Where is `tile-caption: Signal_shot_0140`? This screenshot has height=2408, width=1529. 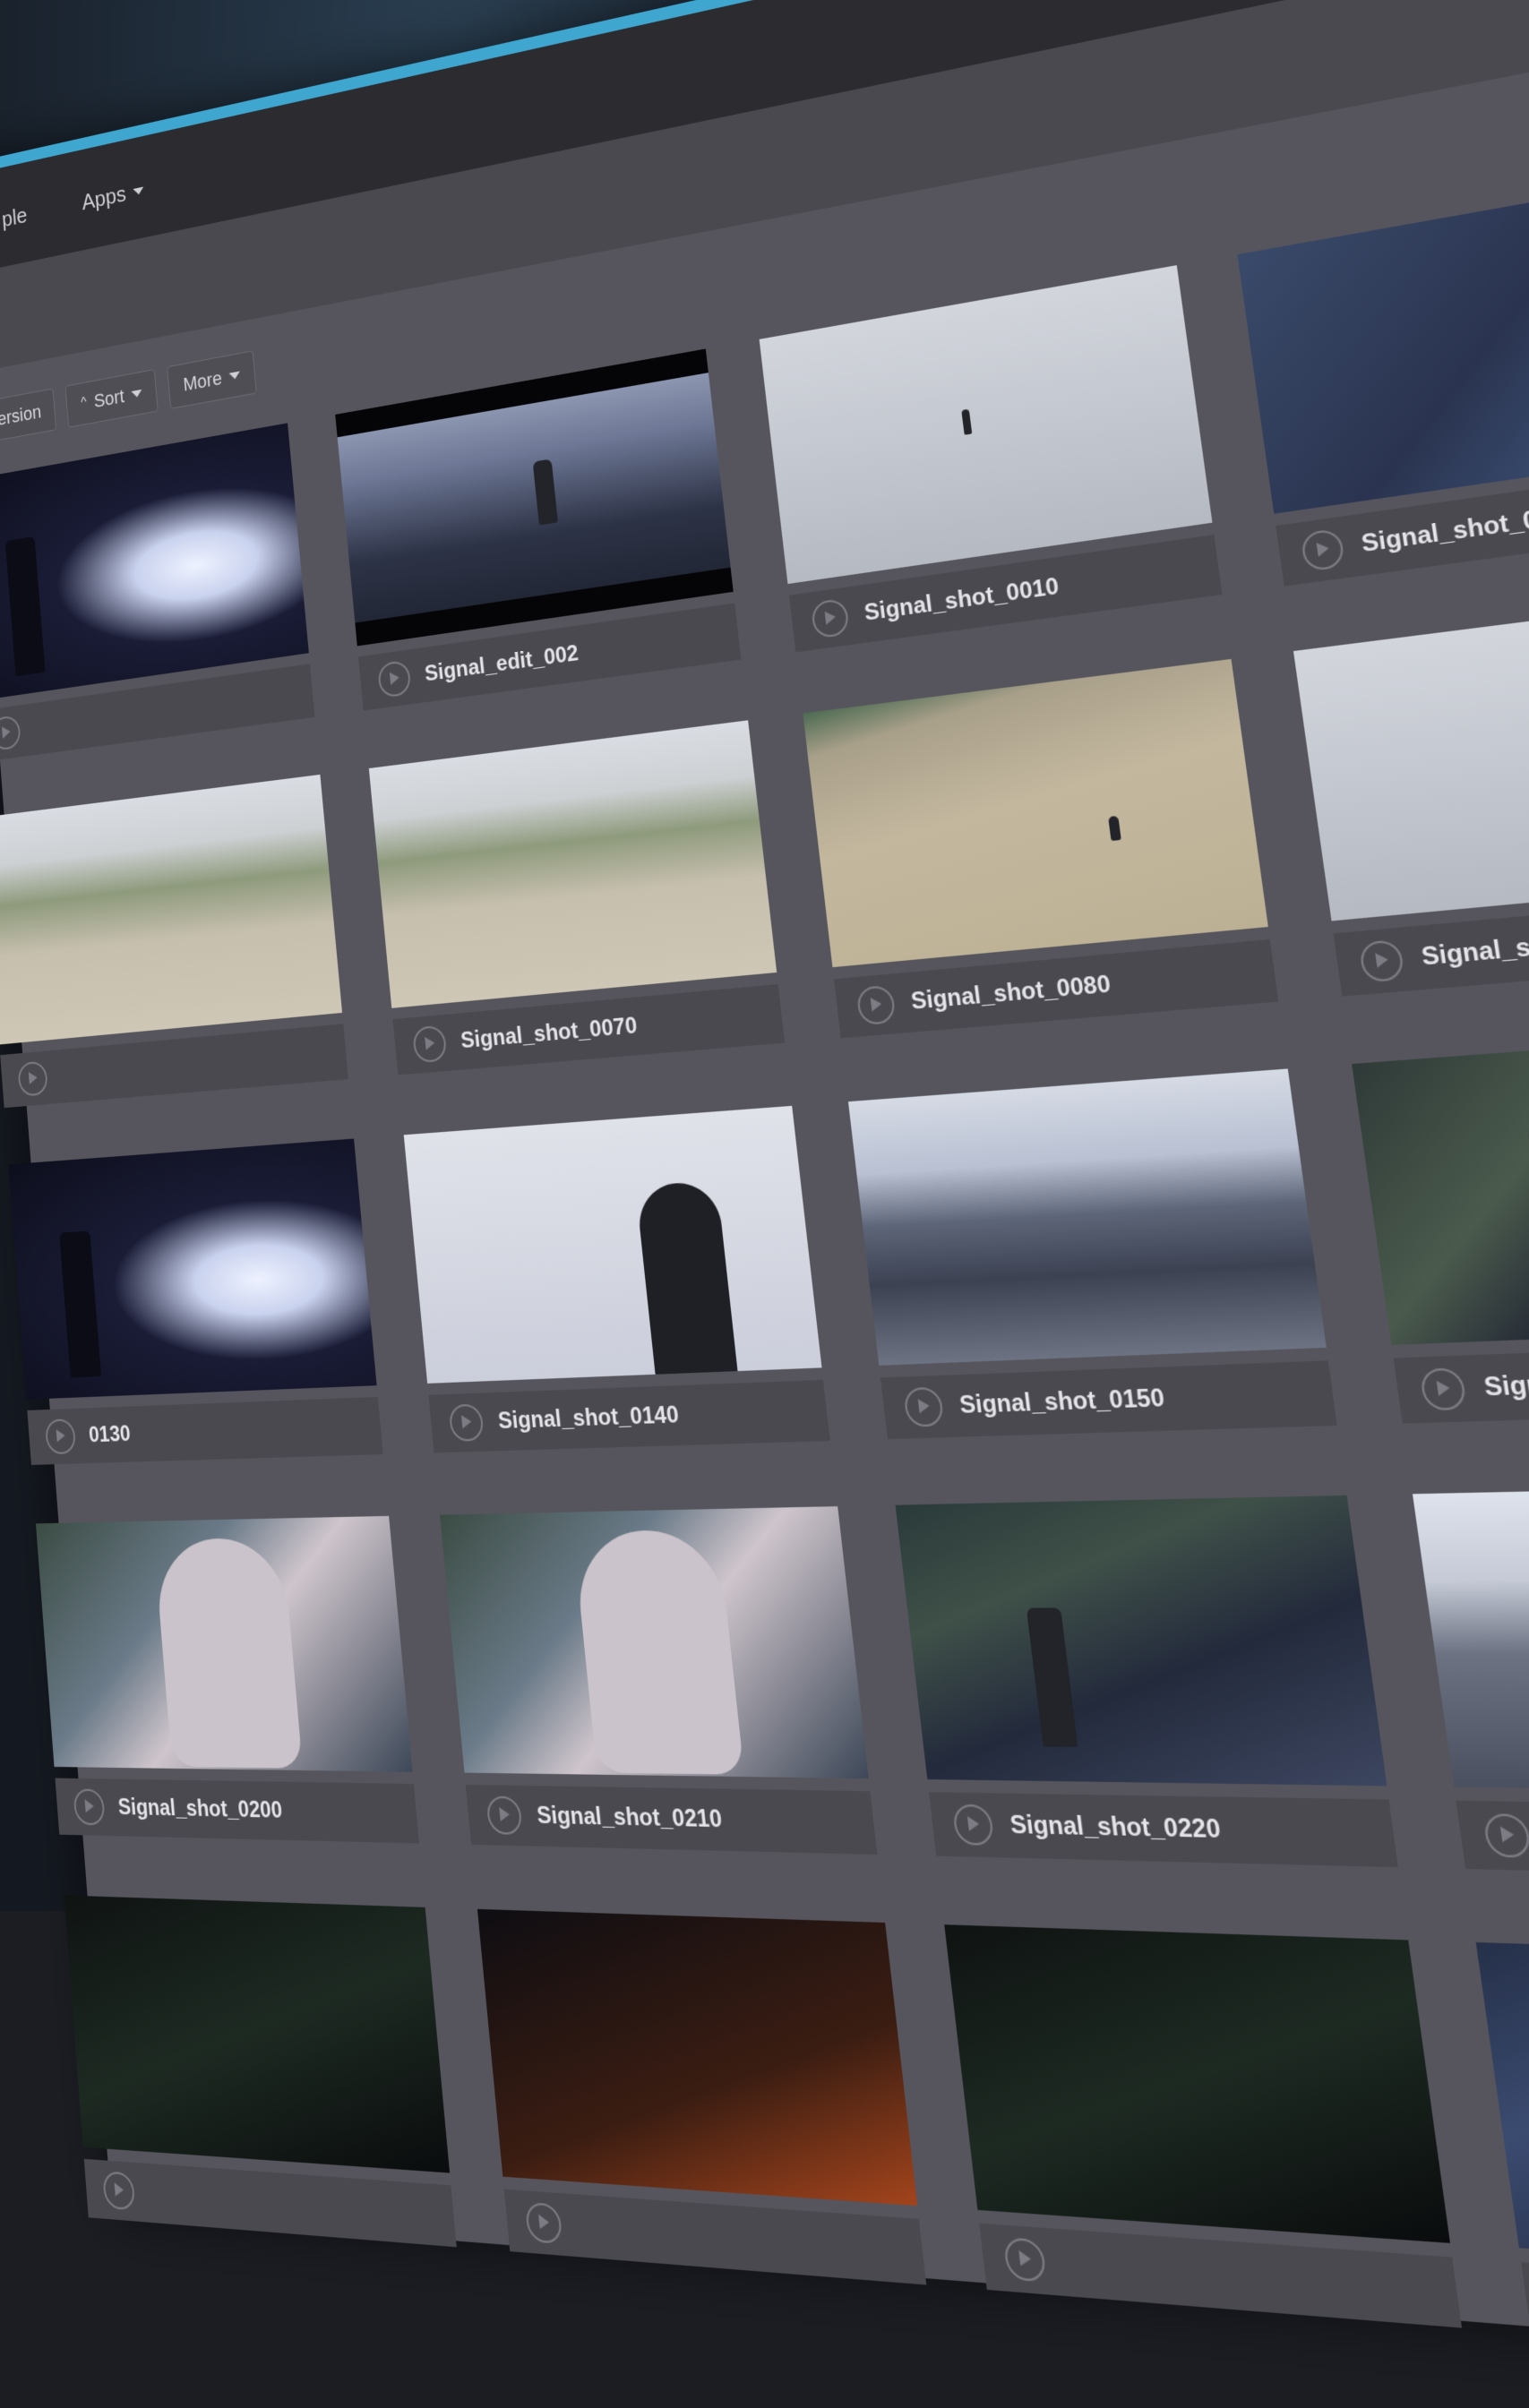 tile-caption: Signal_shot_0140 is located at coordinates (629, 1416).